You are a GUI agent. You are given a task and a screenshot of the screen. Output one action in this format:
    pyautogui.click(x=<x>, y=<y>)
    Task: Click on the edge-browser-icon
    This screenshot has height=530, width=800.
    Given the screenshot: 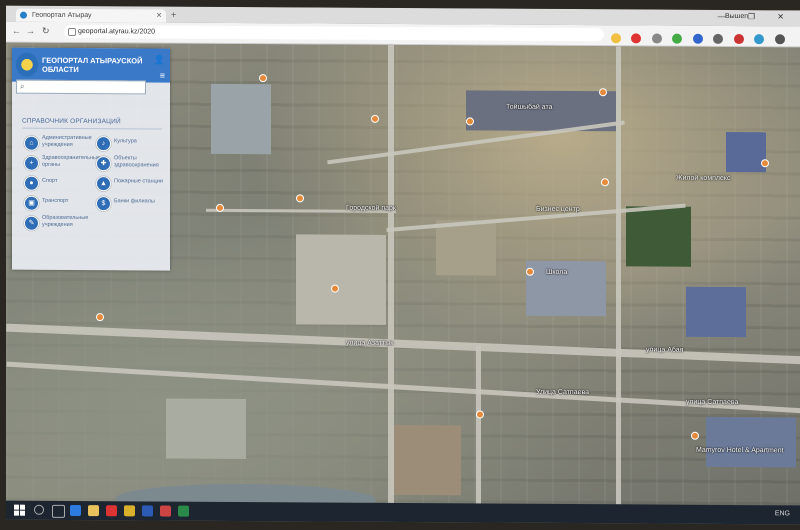 What is the action you would take?
    pyautogui.click(x=75, y=510)
    